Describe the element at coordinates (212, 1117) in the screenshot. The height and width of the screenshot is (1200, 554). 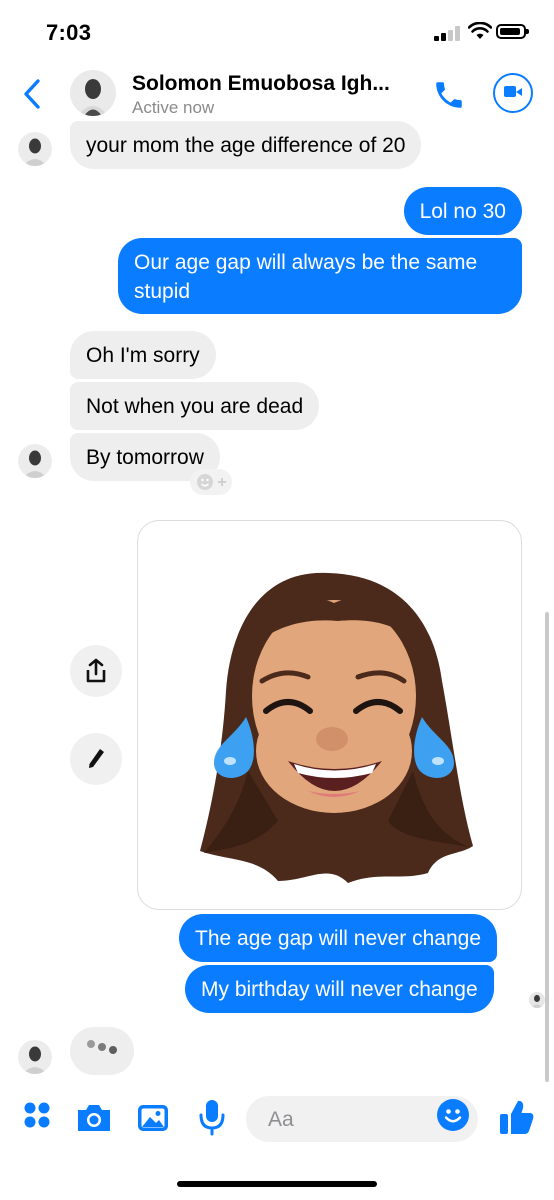
I see `microphone-icon` at that location.